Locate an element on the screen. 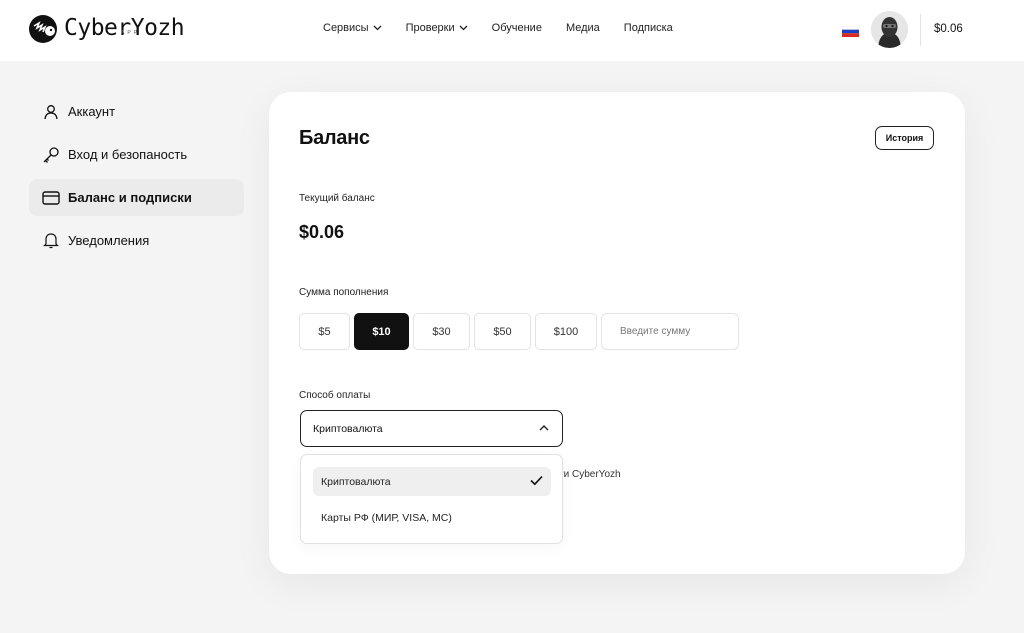 This screenshot has height=633, width=1024. amount-options: $5 $10 $30 $50 $100 is located at coordinates (519, 331).